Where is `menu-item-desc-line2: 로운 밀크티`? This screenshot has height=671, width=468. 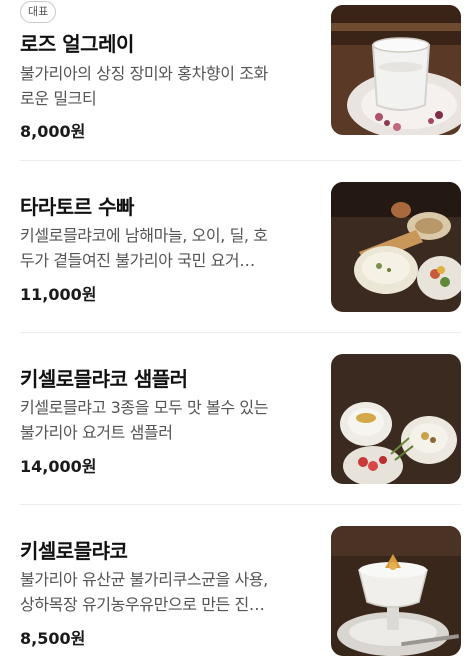 menu-item-desc-line2: 로운 밀크티 is located at coordinates (58, 98).